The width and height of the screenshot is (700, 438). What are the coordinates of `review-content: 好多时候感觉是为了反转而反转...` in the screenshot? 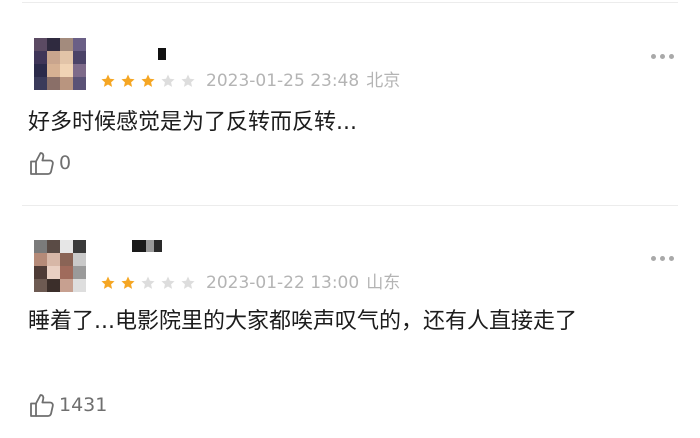 It's located at (192, 122).